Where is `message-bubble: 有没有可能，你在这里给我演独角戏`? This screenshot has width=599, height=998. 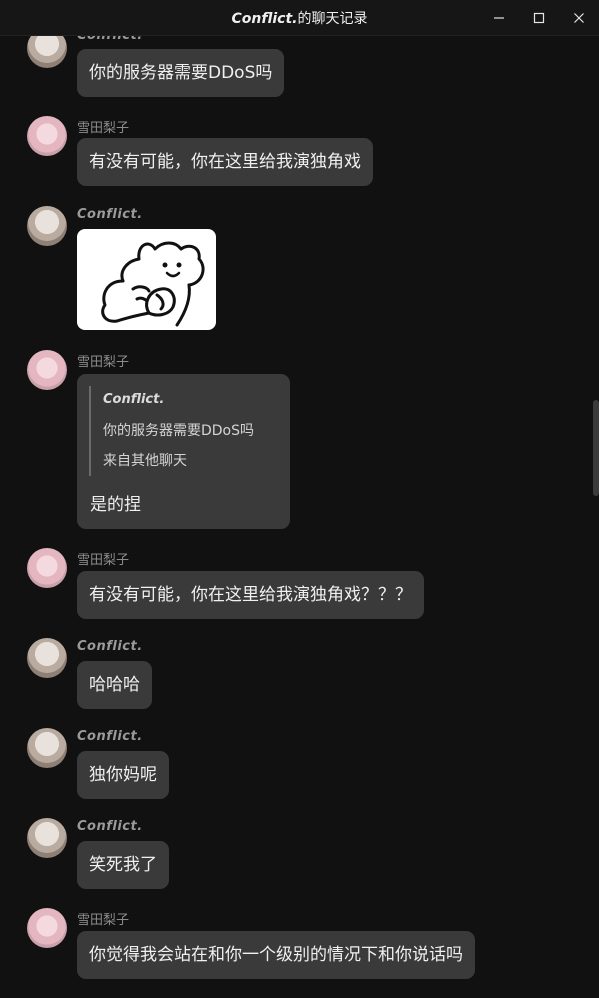 message-bubble: 有没有可能，你在这里给我演独角戏 is located at coordinates (225, 162).